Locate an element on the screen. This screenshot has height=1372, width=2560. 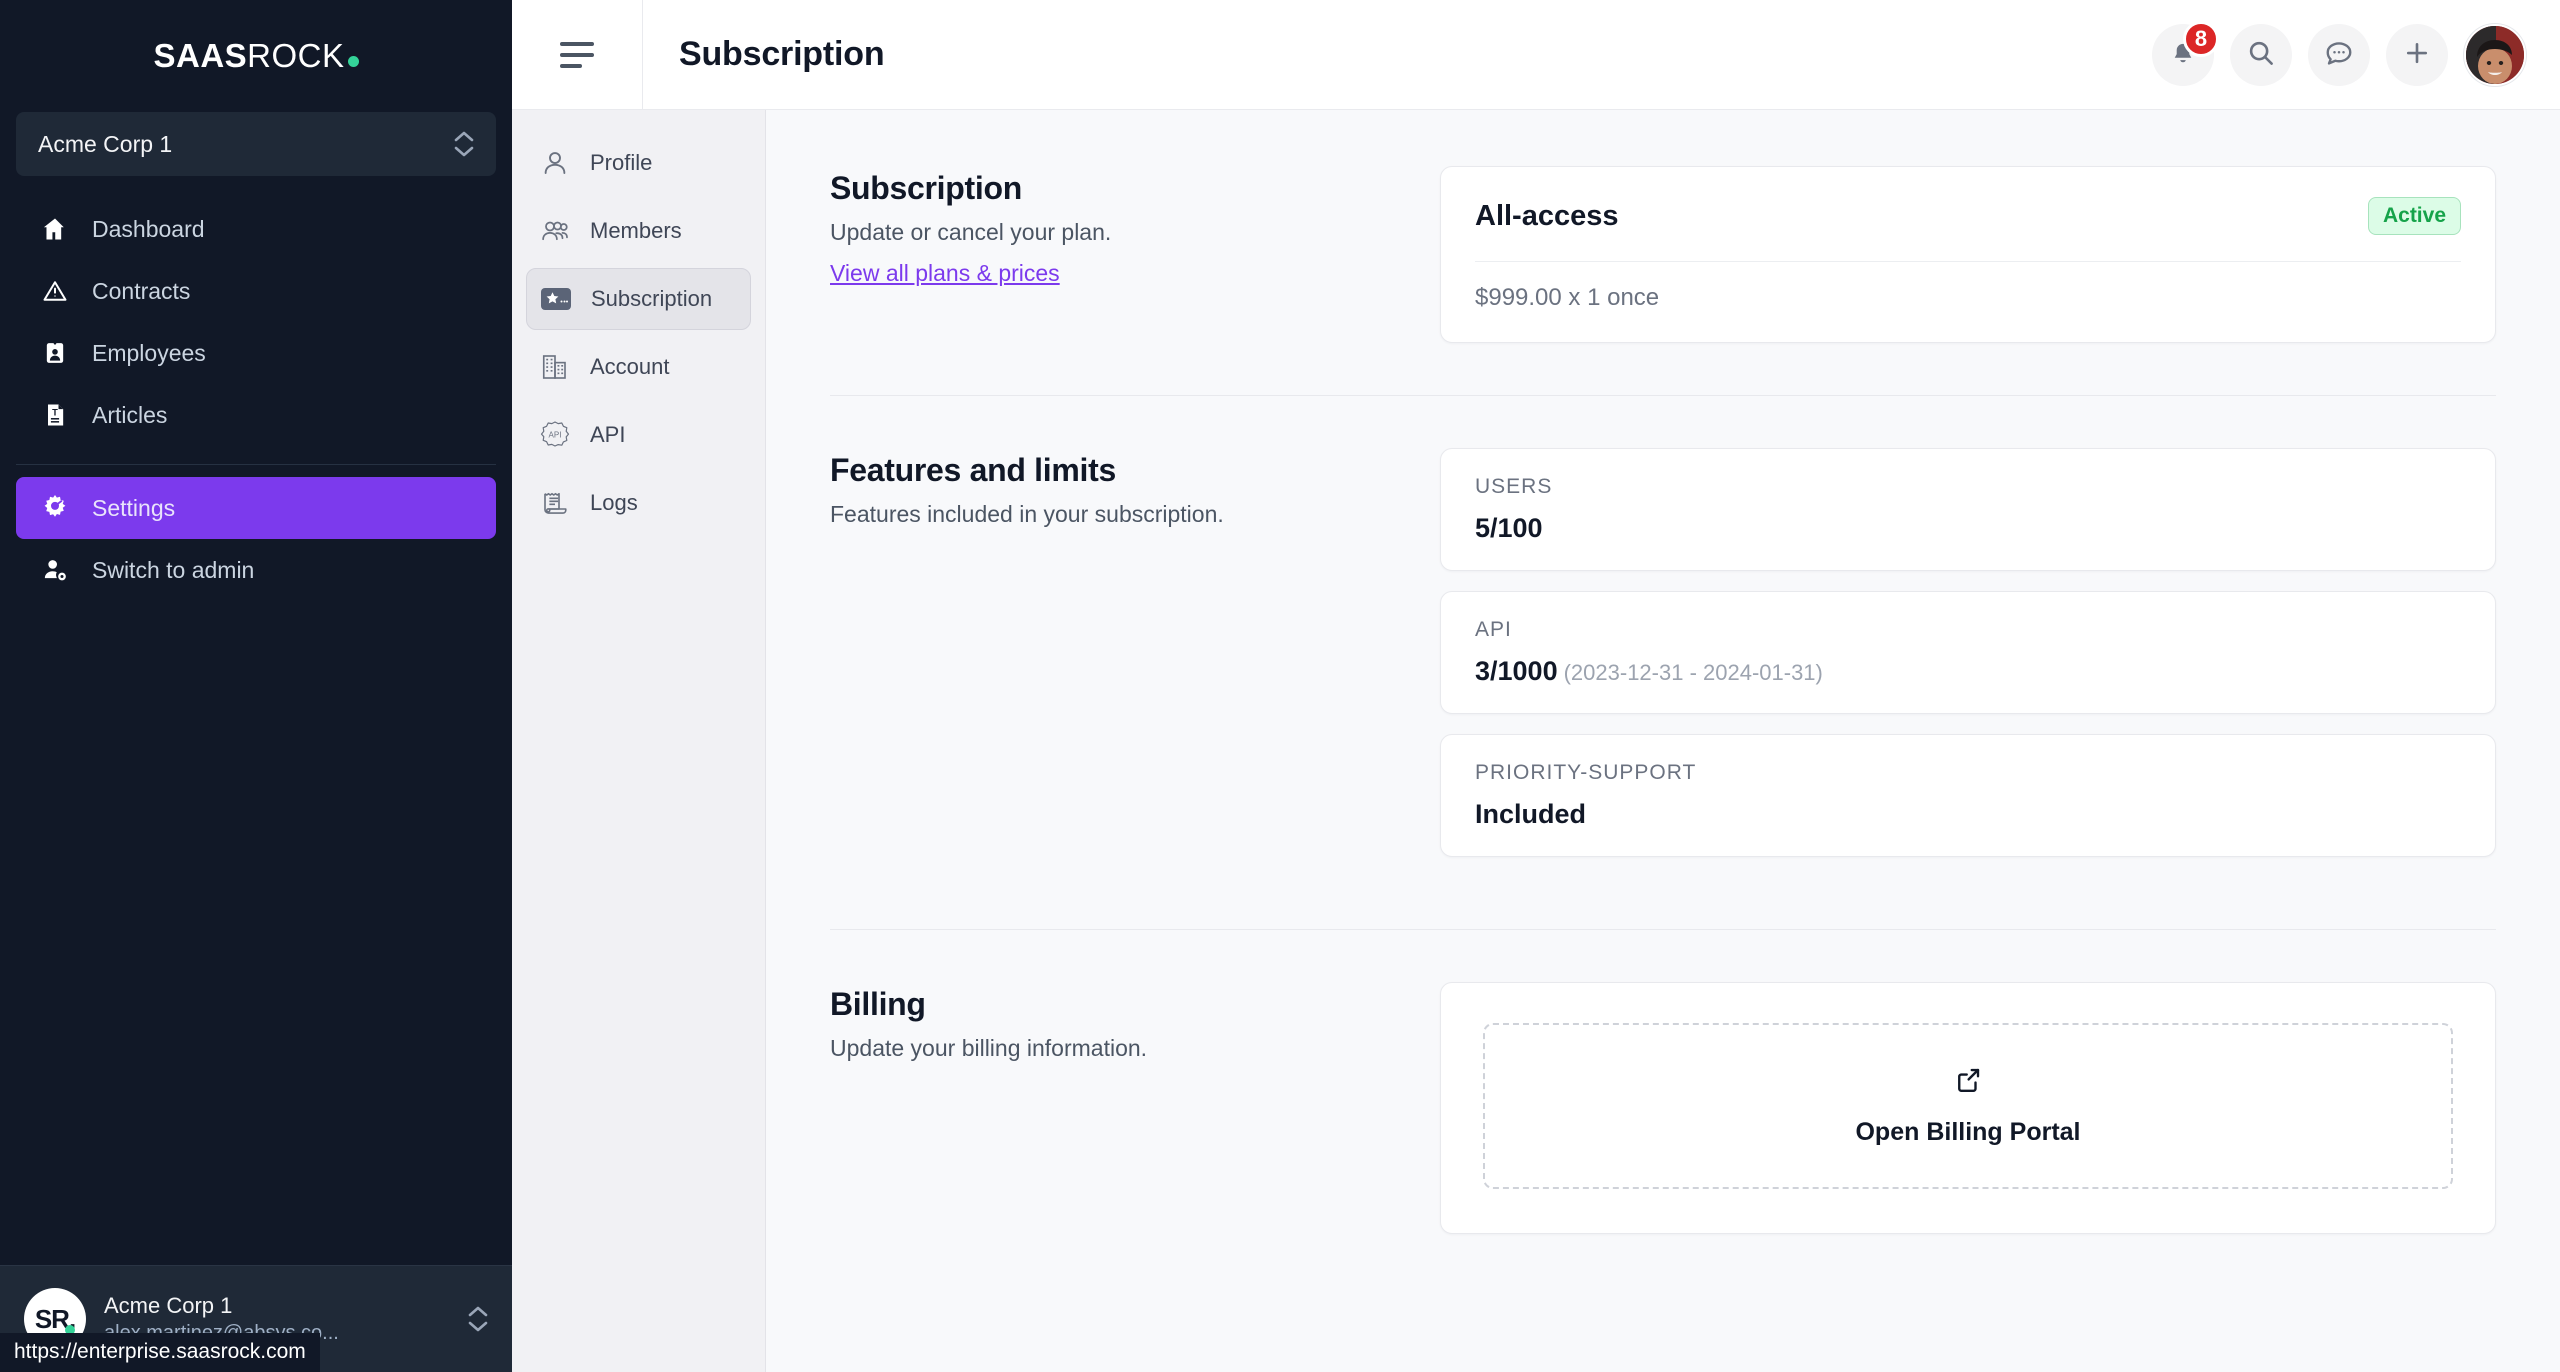
star-badge-icon is located at coordinates (556, 299).